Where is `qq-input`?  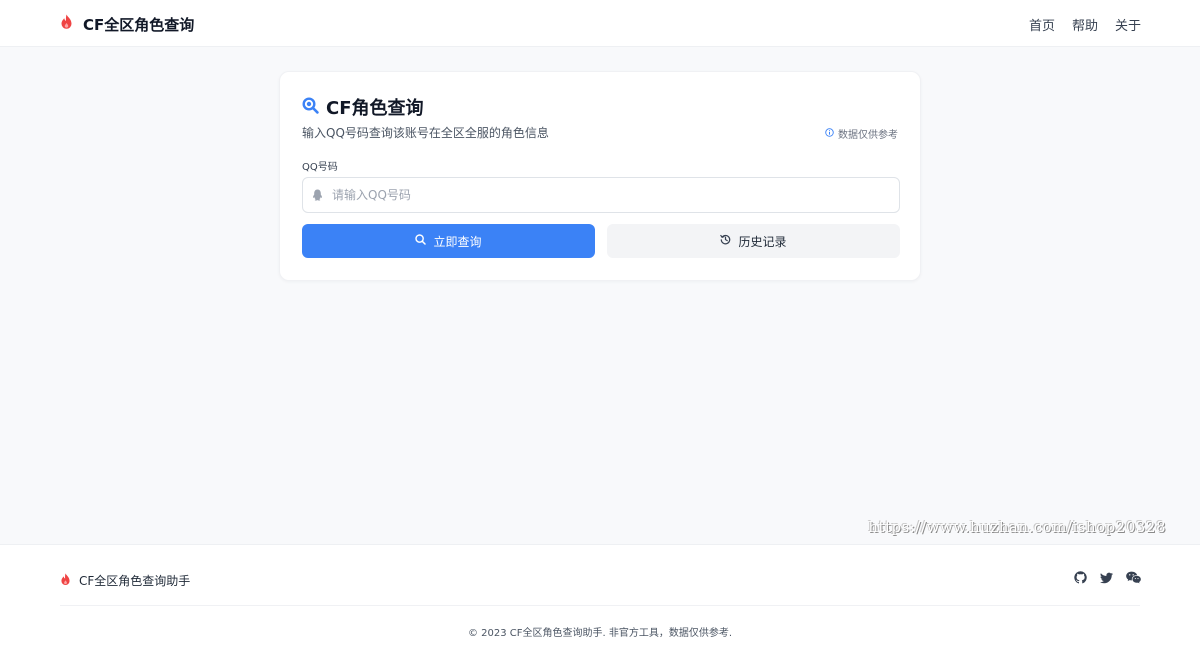 qq-input is located at coordinates (602, 195).